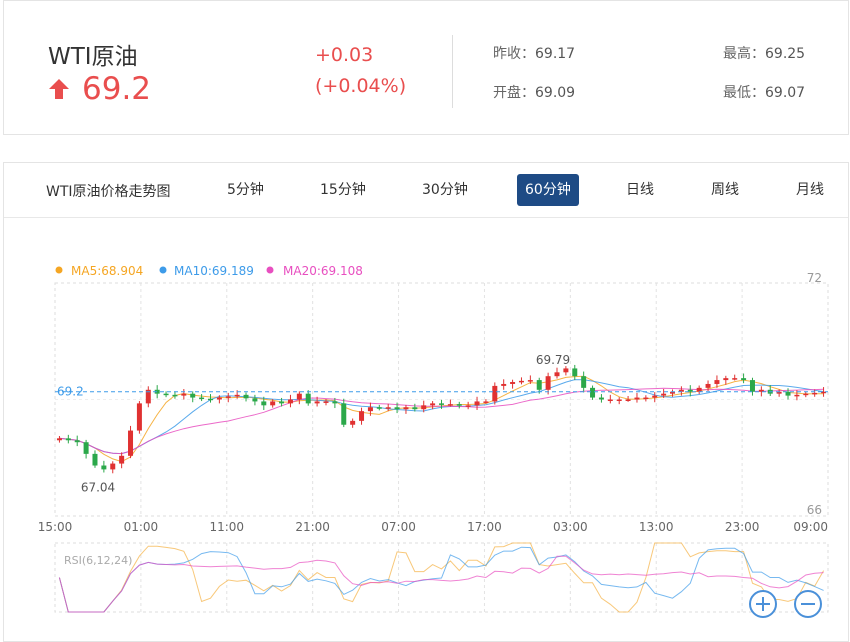  Describe the element at coordinates (742, 527) in the screenshot. I see `x-tick-label: 23:00` at that location.